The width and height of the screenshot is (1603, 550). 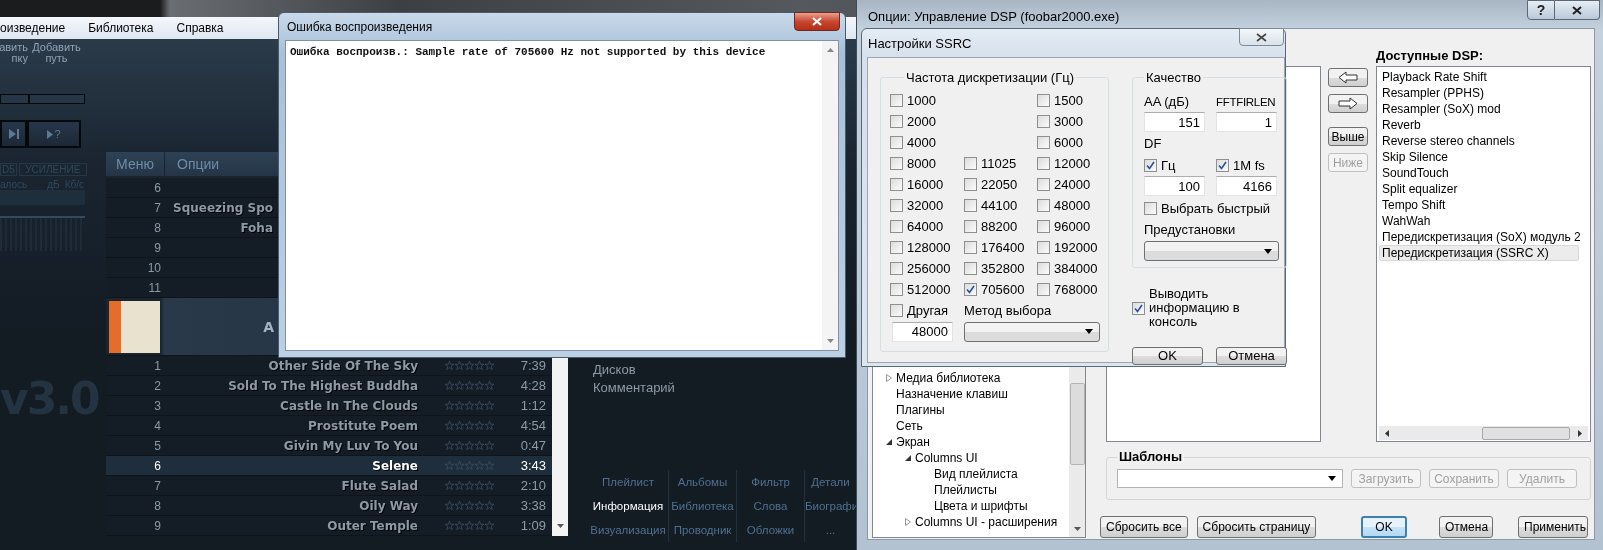 I want to click on next-track-button, so click(x=13, y=134).